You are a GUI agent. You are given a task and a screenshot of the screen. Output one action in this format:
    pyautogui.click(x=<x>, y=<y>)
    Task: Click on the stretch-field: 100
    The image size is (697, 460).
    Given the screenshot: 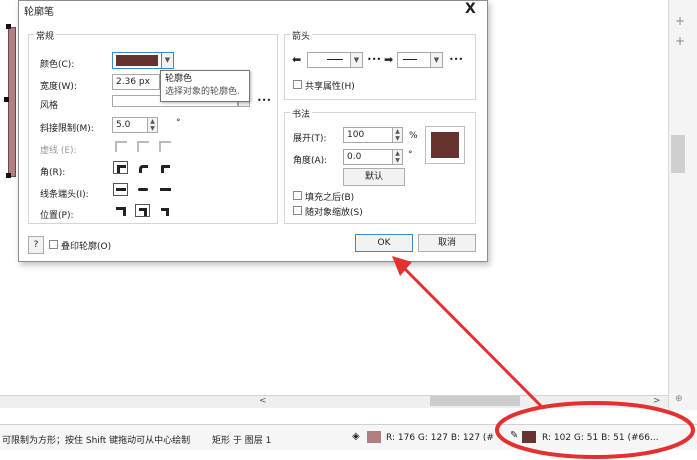 What is the action you would take?
    pyautogui.click(x=368, y=135)
    